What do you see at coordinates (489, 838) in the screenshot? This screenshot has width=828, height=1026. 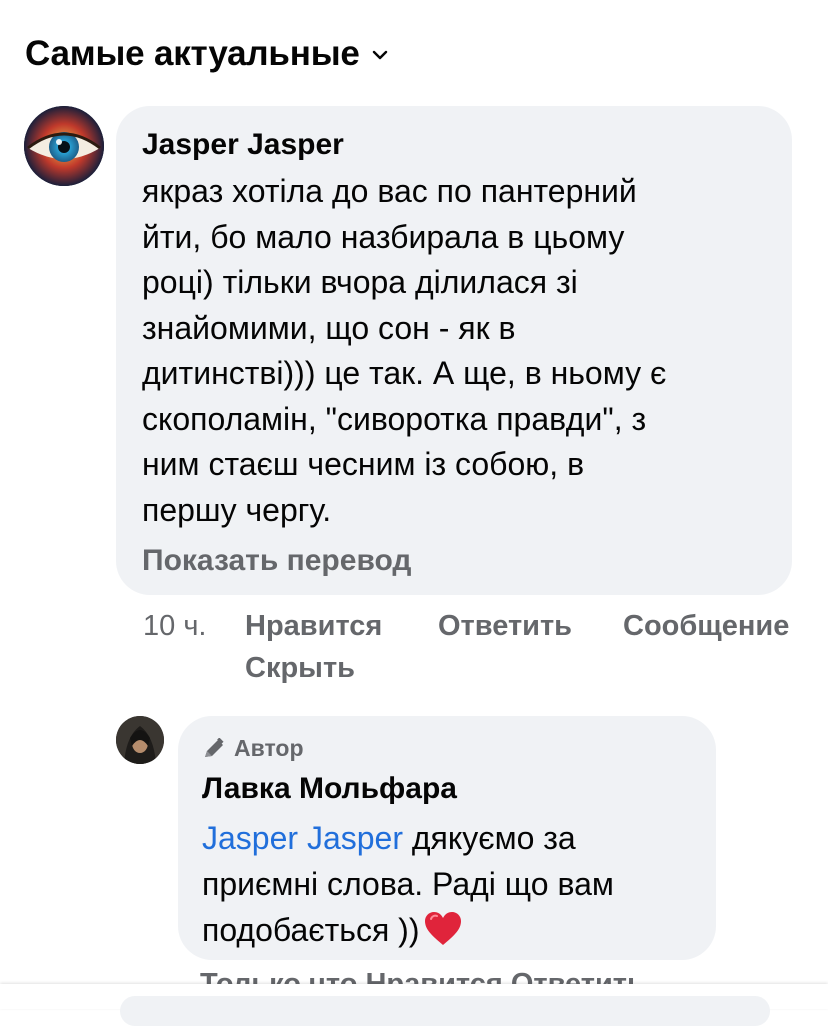 I see `reply-text-line1: дякуємо за` at bounding box center [489, 838].